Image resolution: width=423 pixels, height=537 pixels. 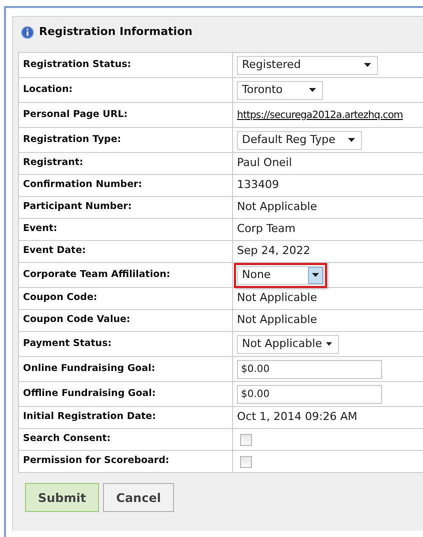 I want to click on dropdown: Not Applicable, so click(x=288, y=344).